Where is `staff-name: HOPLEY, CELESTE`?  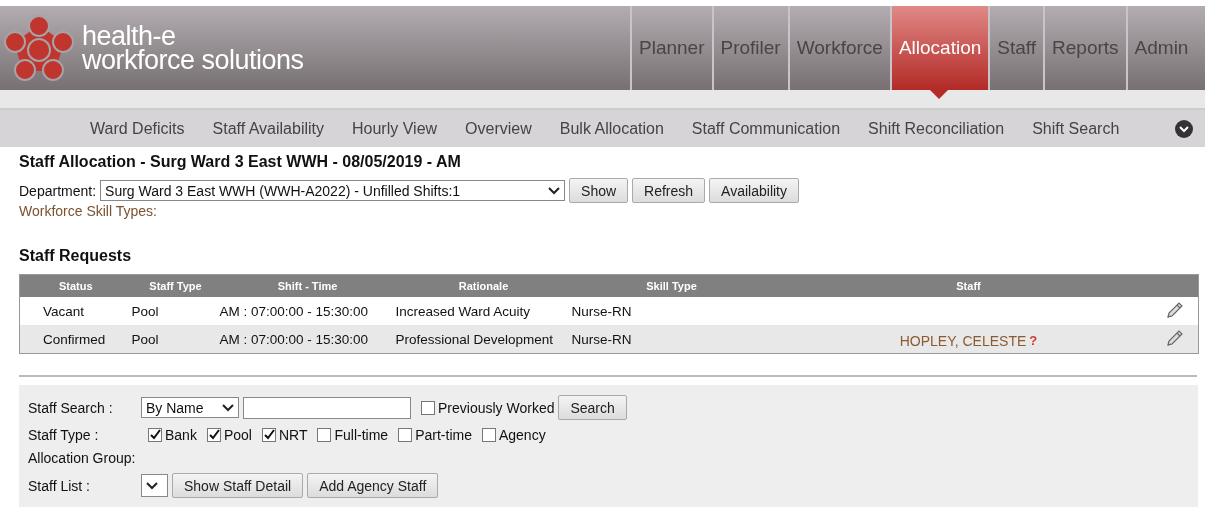 staff-name: HOPLEY, CELESTE is located at coordinates (963, 341).